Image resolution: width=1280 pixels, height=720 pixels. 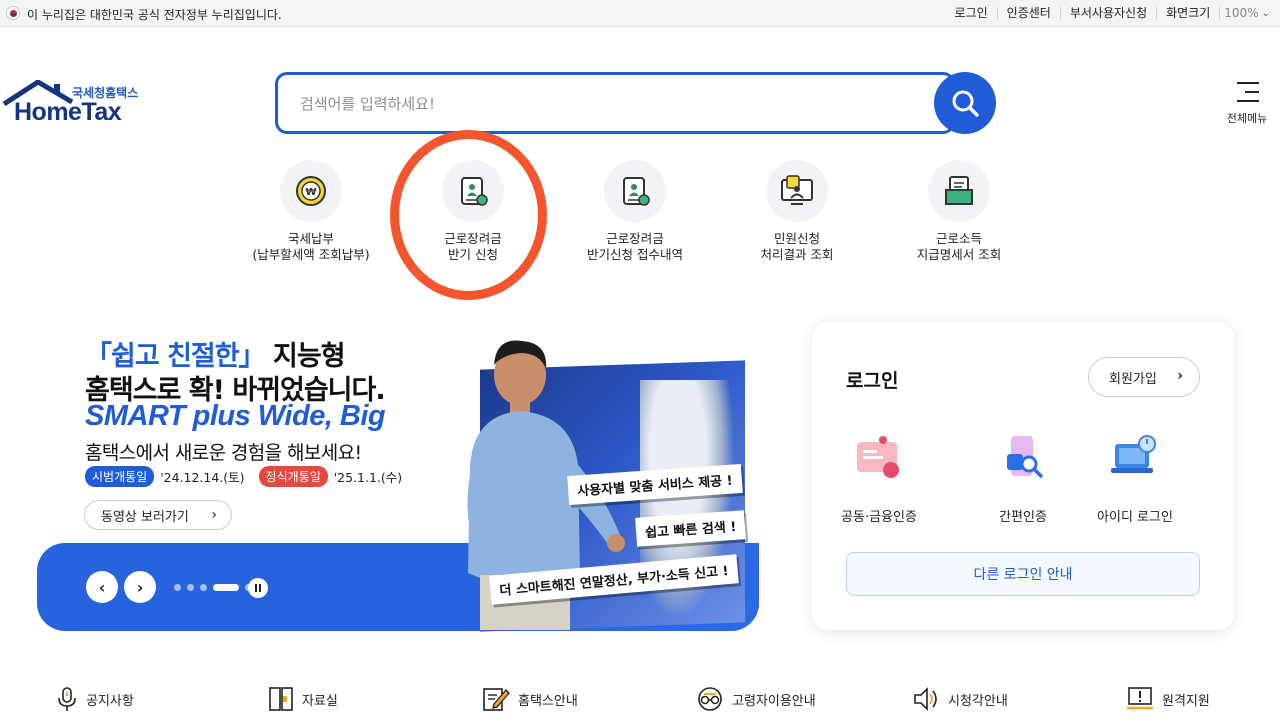 I want to click on folder-doc-icon, so click(x=959, y=191).